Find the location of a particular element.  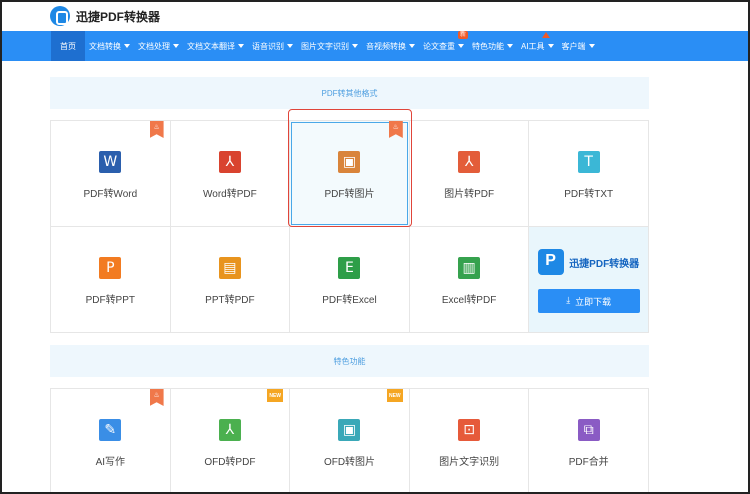

ocr-icon: ⊡ is located at coordinates (469, 430).